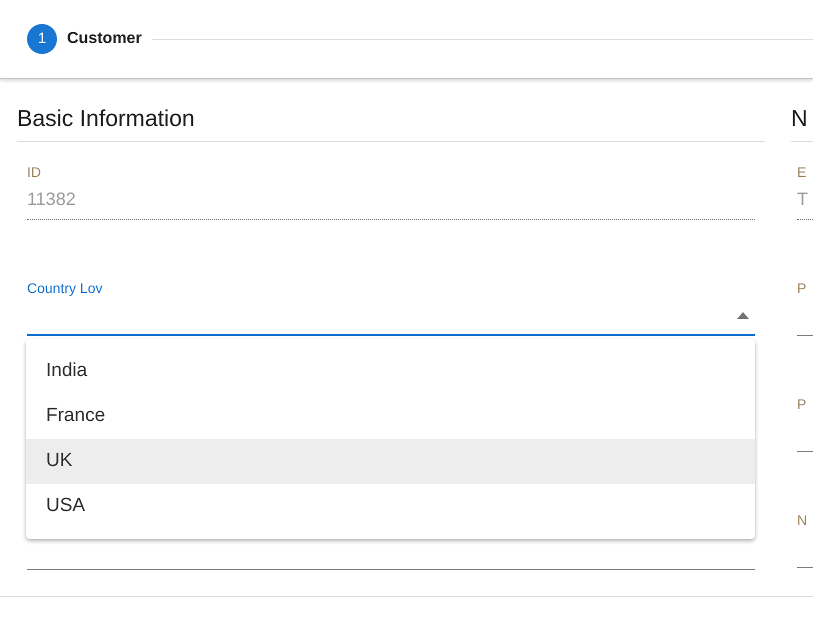 The width and height of the screenshot is (813, 625). What do you see at coordinates (390, 461) in the screenshot?
I see `menu-option: UK` at bounding box center [390, 461].